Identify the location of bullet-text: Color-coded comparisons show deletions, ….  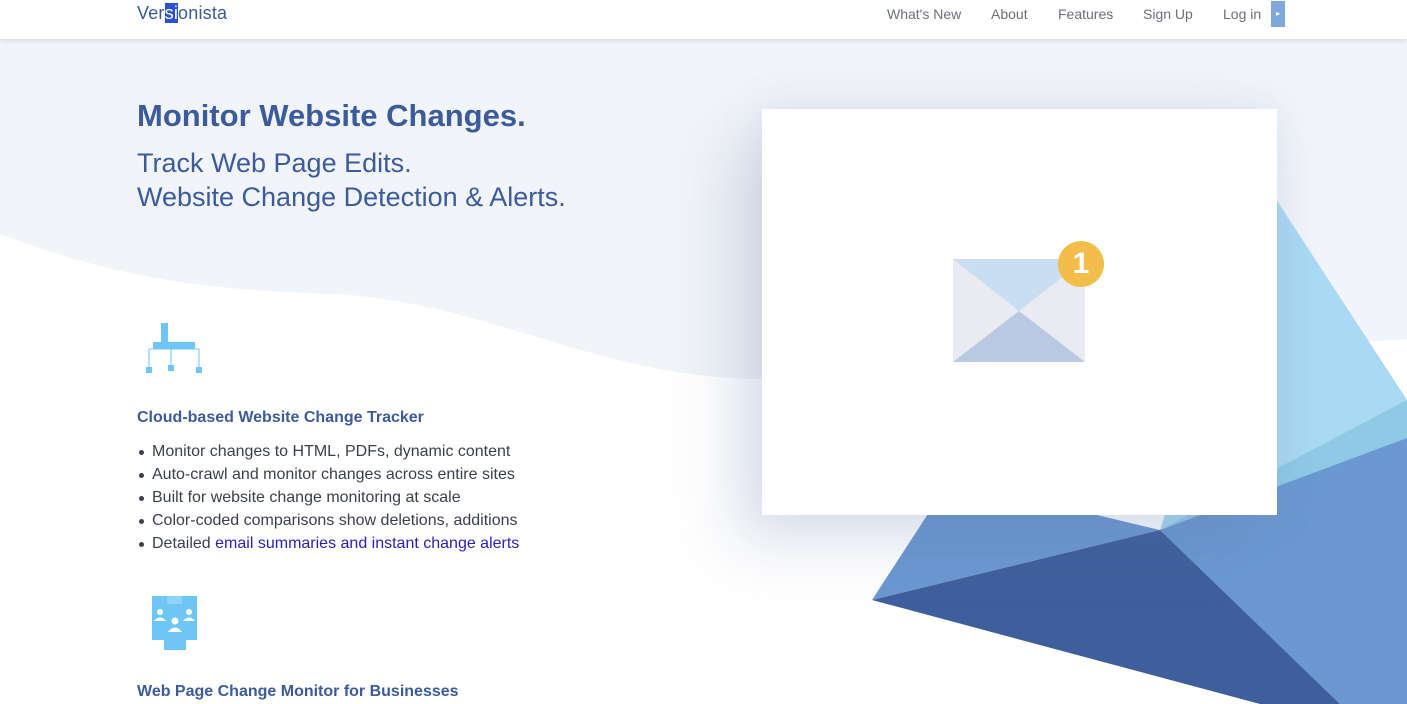
(335, 520).